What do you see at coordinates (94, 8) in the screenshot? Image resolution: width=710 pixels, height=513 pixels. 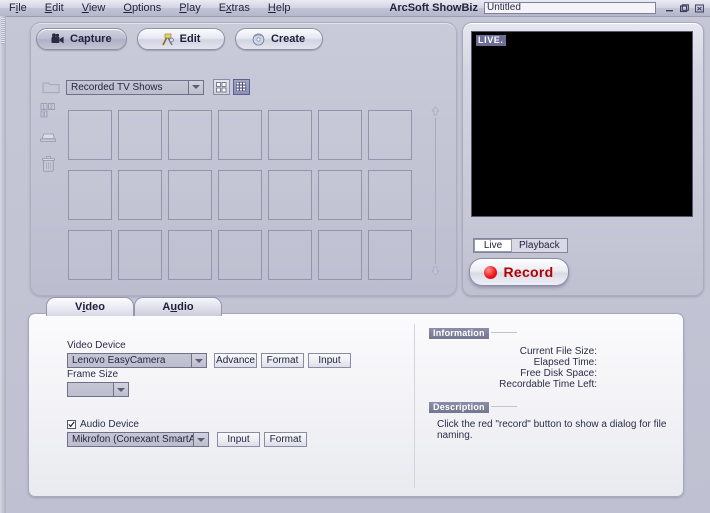 I see `menu-item-view: View` at bounding box center [94, 8].